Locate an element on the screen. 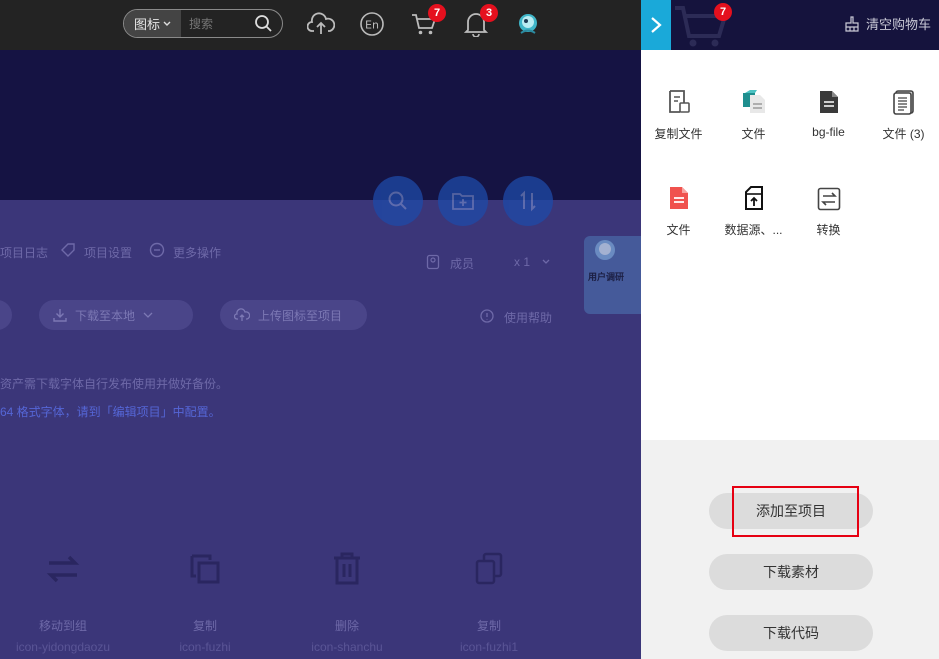  clear-cart-button: 清空购物车 is located at coordinates (887, 23).